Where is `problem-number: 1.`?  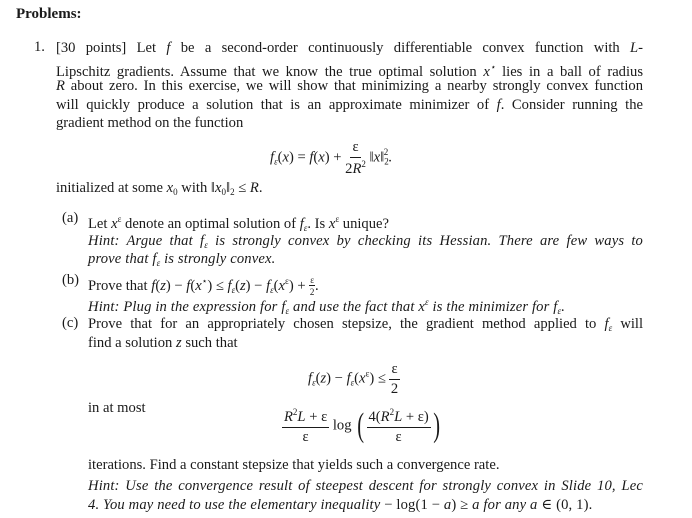
problem-number: 1. is located at coordinates (39, 47).